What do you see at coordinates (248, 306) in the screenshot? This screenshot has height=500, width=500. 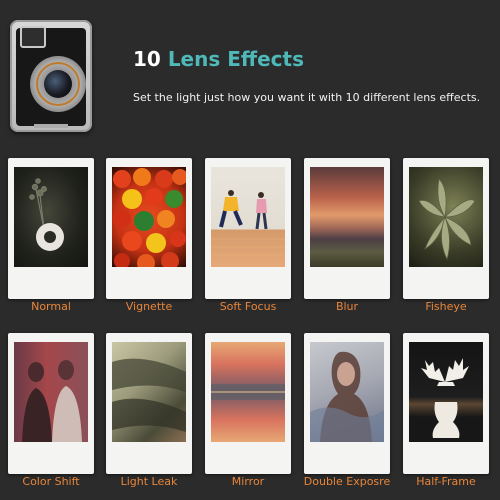 I see `effect-label-soft-focus: Soft Focus` at bounding box center [248, 306].